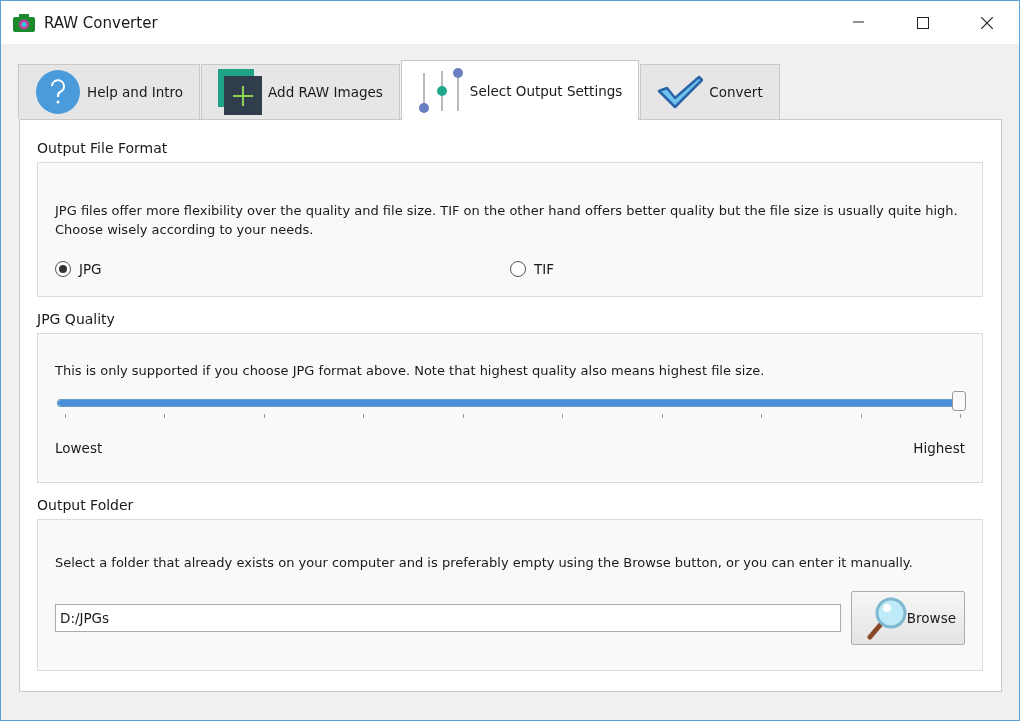 The width and height of the screenshot is (1020, 721). I want to click on tab: Convert, so click(710, 91).